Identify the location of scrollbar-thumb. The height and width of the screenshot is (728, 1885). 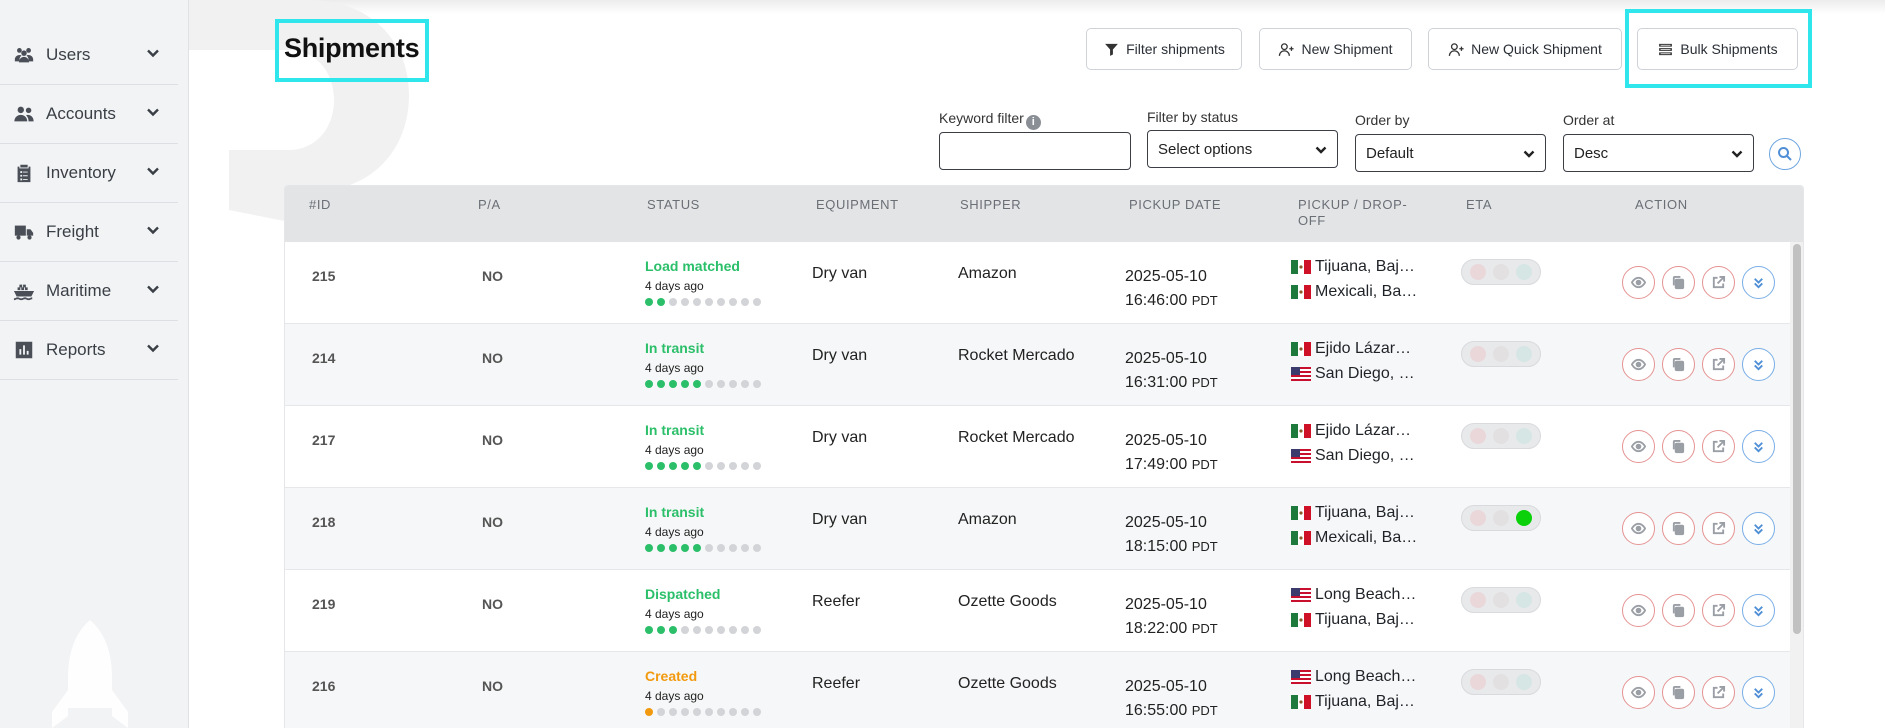
(1797, 439).